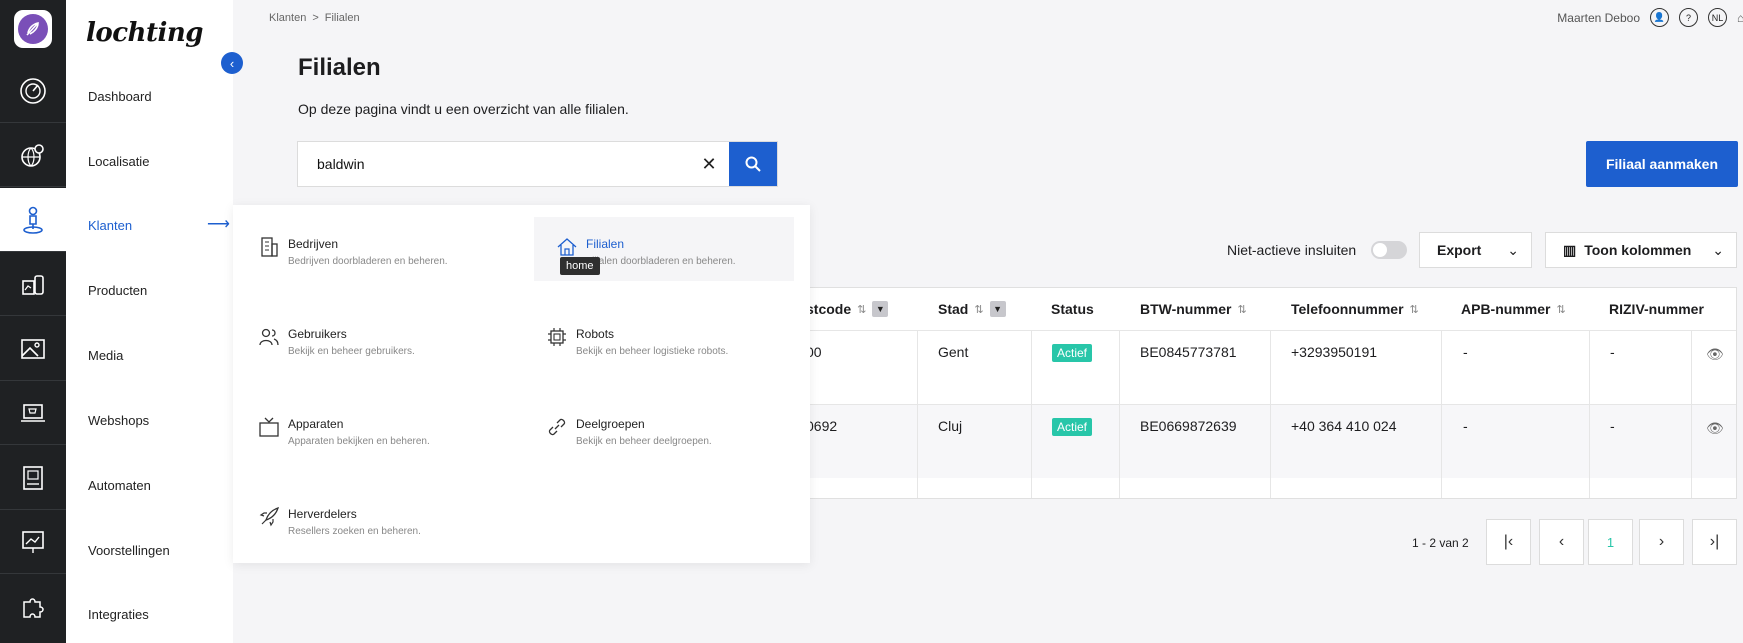  Describe the element at coordinates (1355, 309) in the screenshot. I see `column-header-telefoon: Telefoonnummer ⇅` at that location.